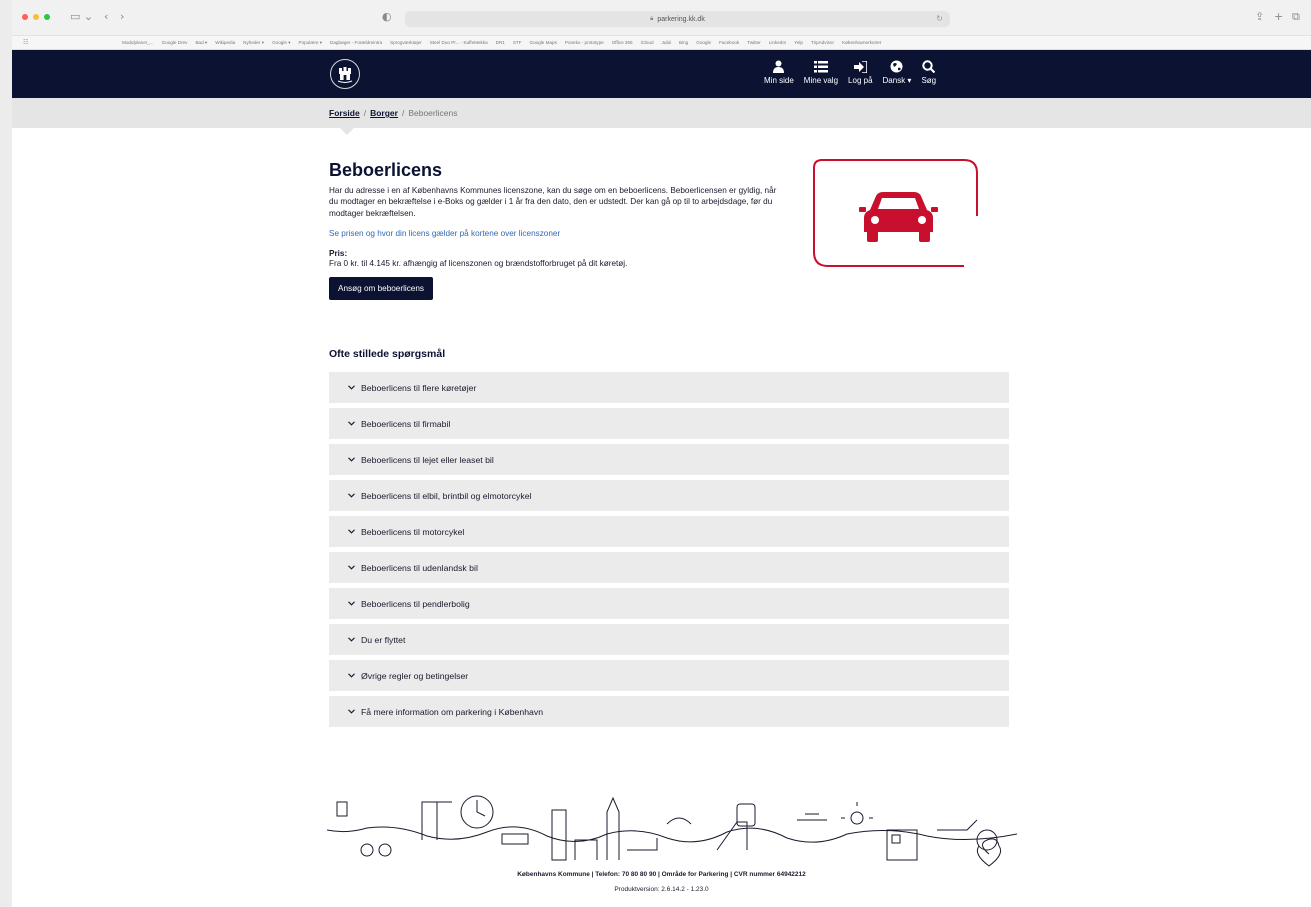 This screenshot has width=1311, height=907. I want to click on bookmark-item: Google Drev, so click(175, 42).